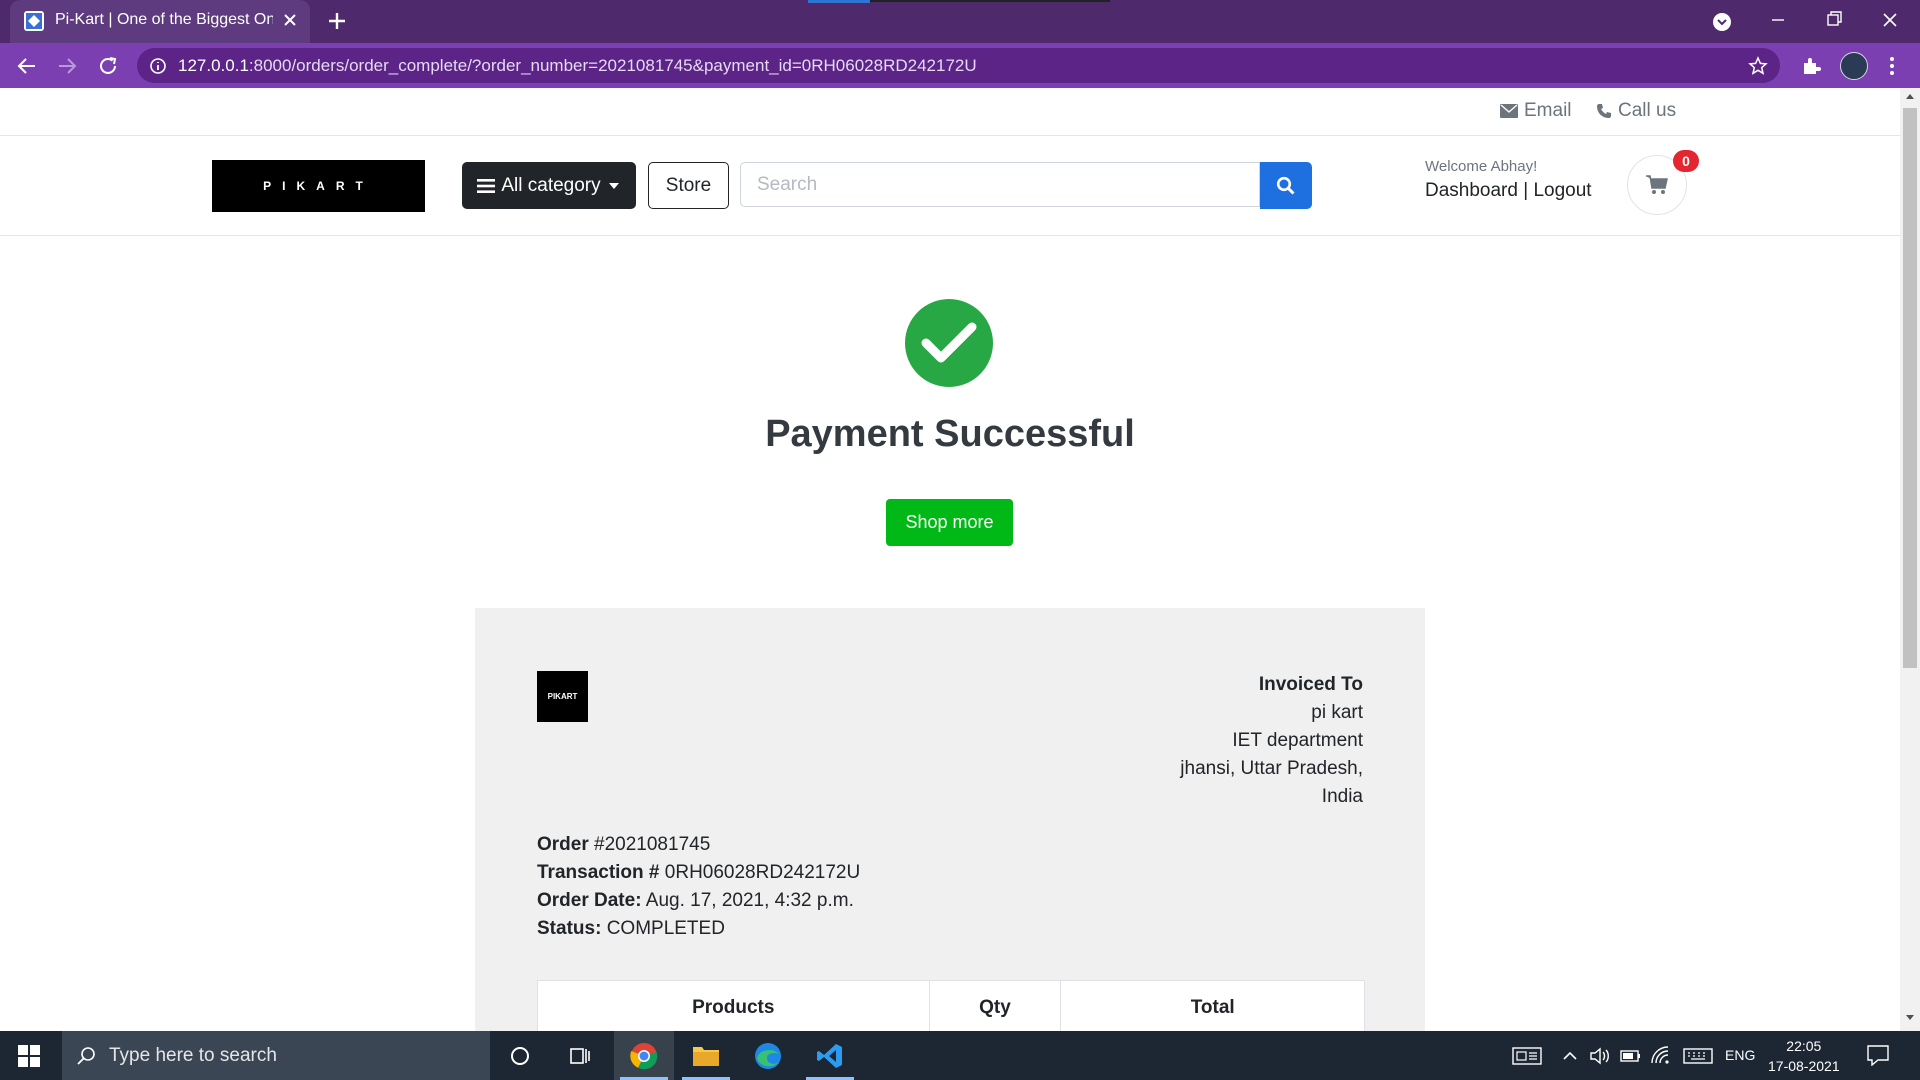 The height and width of the screenshot is (1080, 1920). What do you see at coordinates (613, 185) in the screenshot?
I see `caret-down-icon` at bounding box center [613, 185].